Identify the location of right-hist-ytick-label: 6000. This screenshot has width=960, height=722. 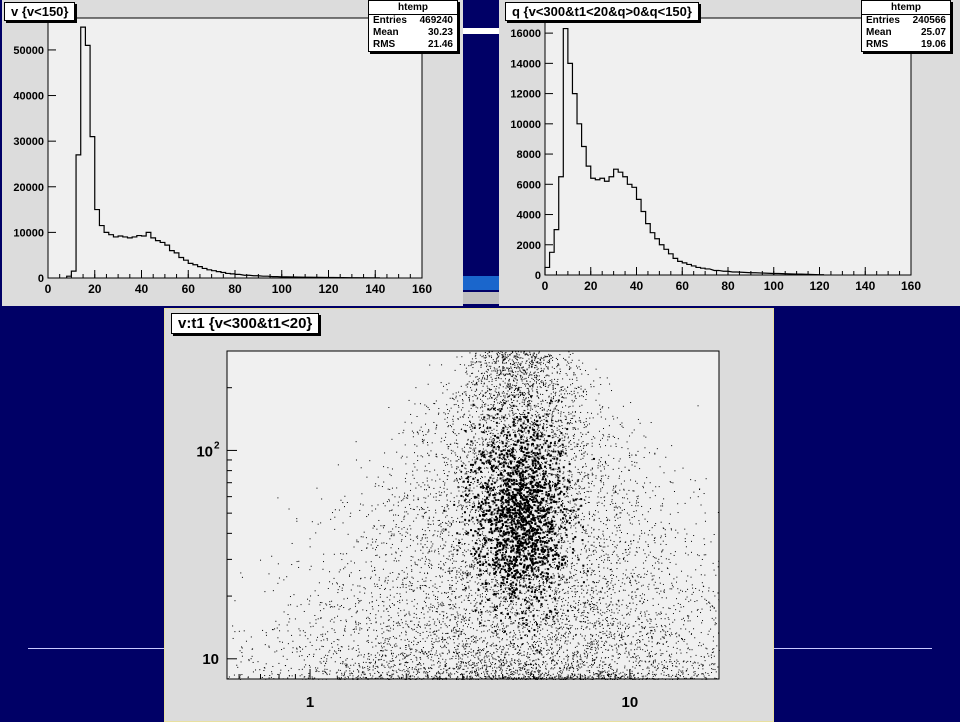
(529, 185).